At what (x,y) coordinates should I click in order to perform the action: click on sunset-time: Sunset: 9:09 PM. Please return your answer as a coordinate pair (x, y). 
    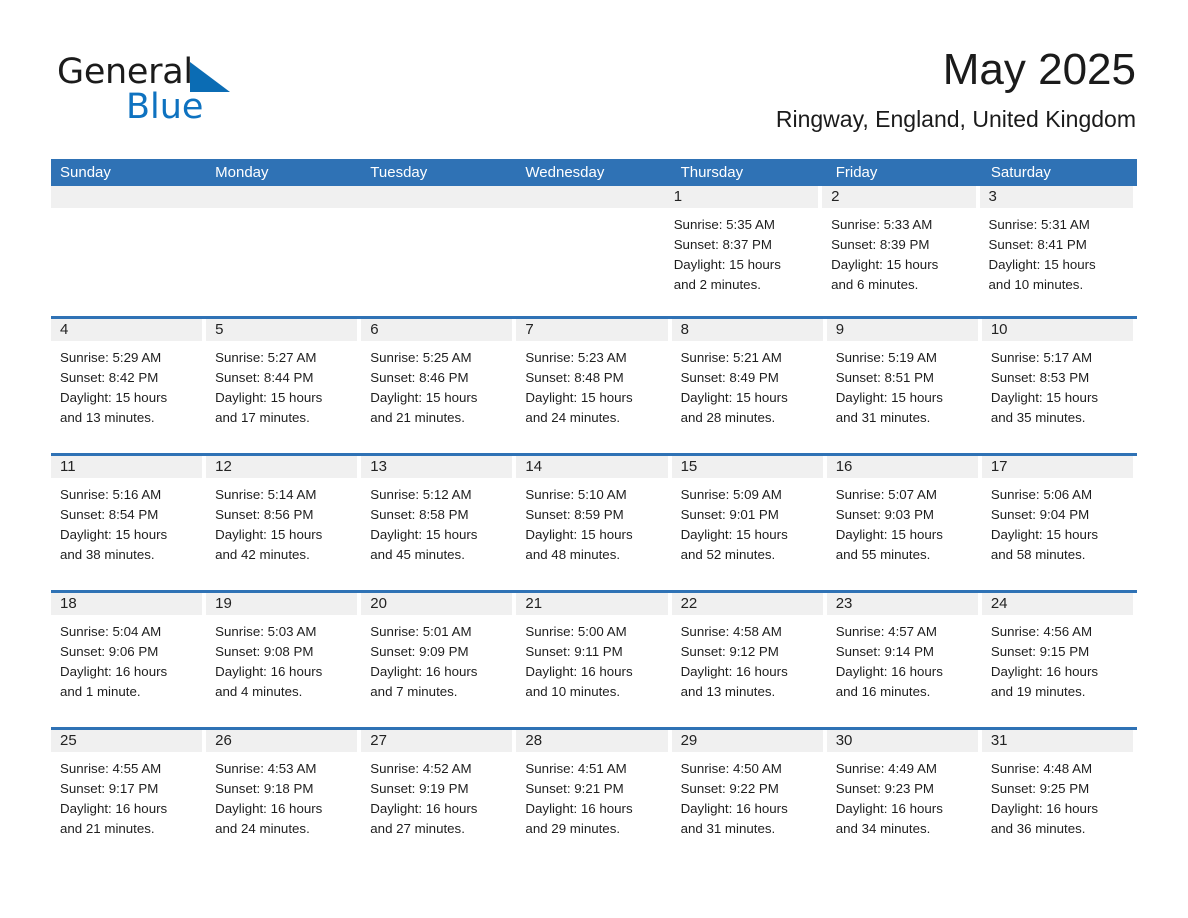
    Looking at the image, I should click on (419, 651).